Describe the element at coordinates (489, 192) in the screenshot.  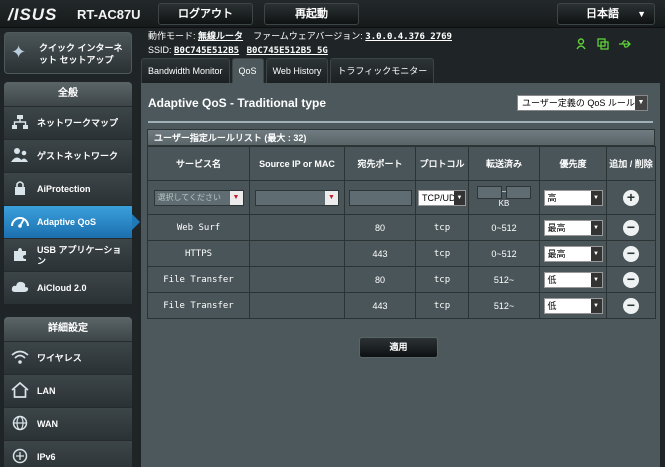
I see `transferred-min-input` at that location.